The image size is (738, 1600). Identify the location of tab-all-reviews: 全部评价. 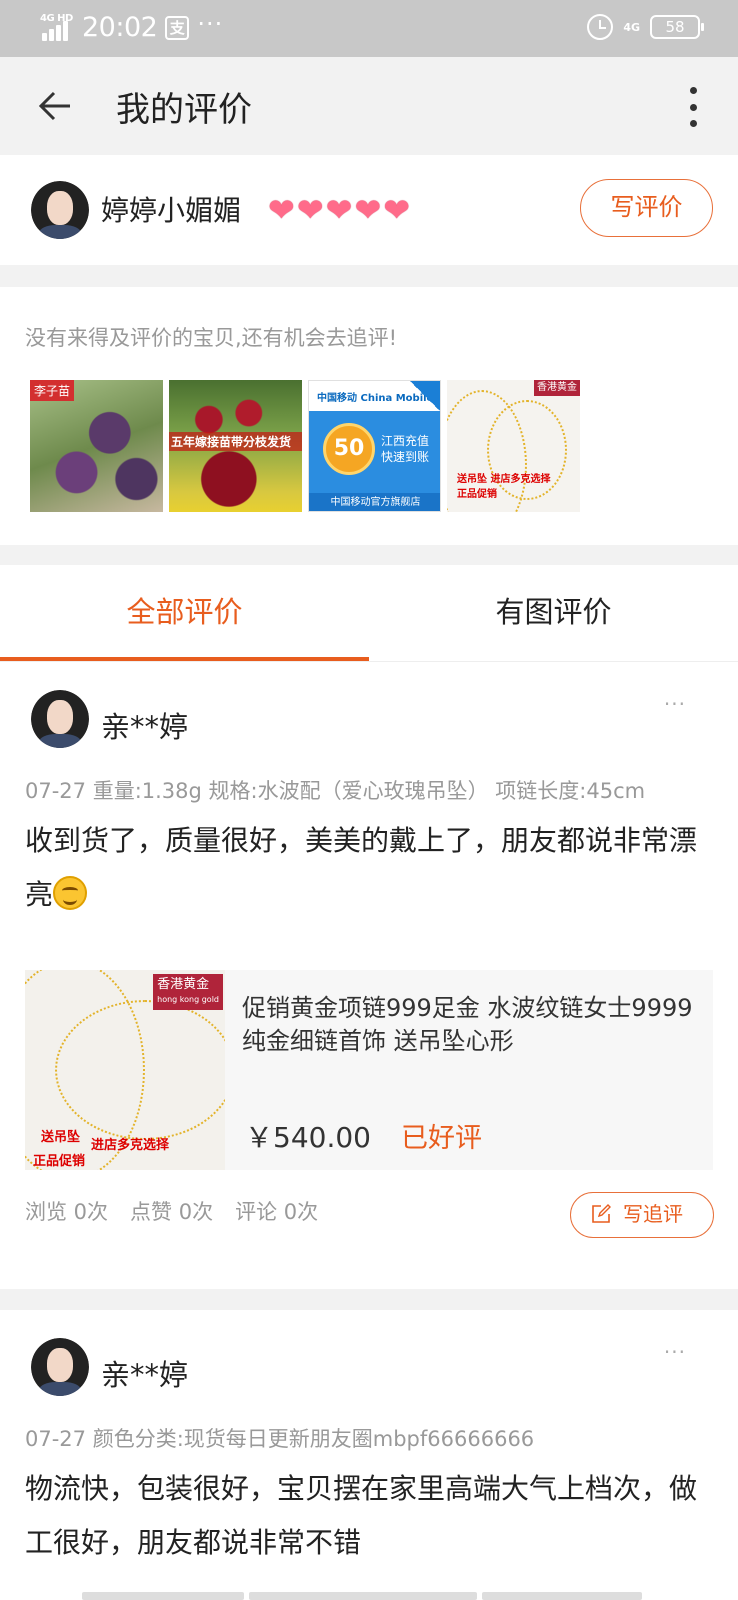
(184, 613).